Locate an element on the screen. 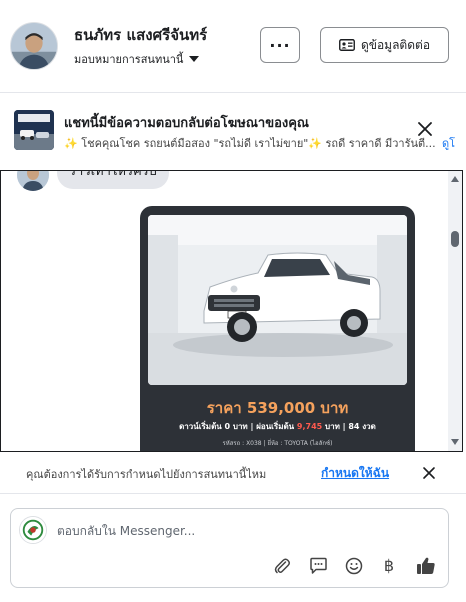  ad-thumbnail is located at coordinates (34, 130).